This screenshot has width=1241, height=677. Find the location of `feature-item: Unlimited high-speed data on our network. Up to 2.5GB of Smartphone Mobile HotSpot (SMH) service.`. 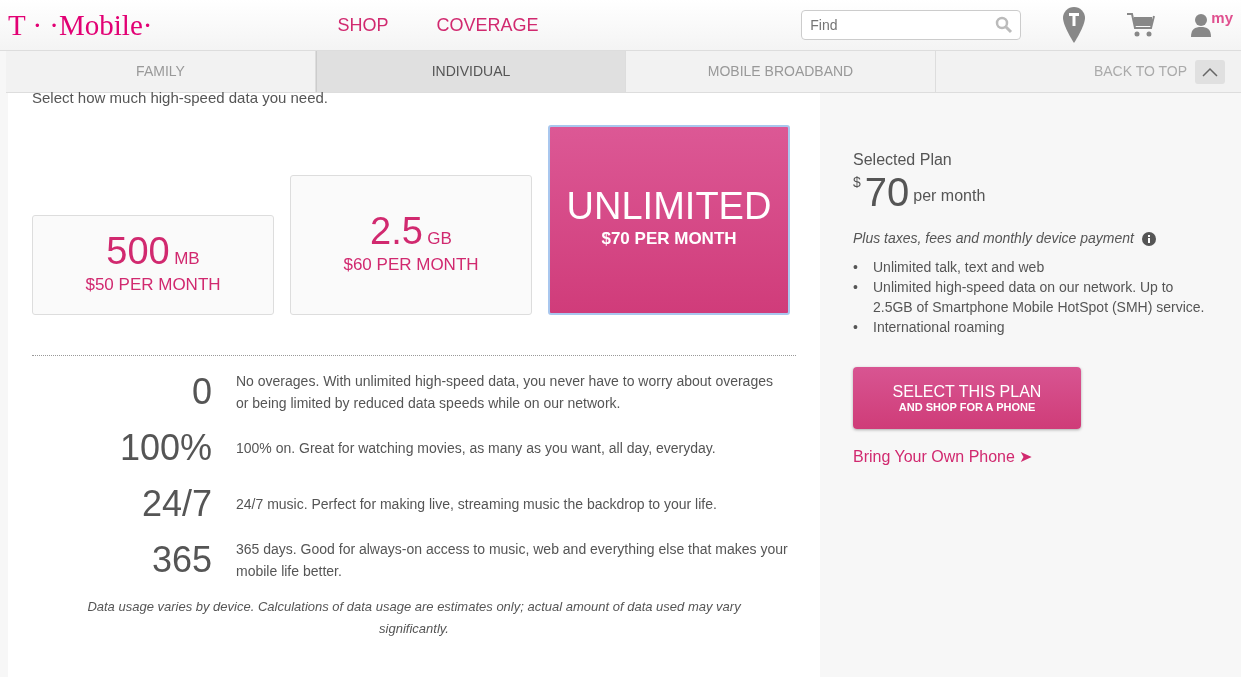

feature-item: Unlimited high-speed data on our network. Up to 2.5GB of Smartphone Mobile HotSpot (SMH) service. is located at coordinates (1039, 297).